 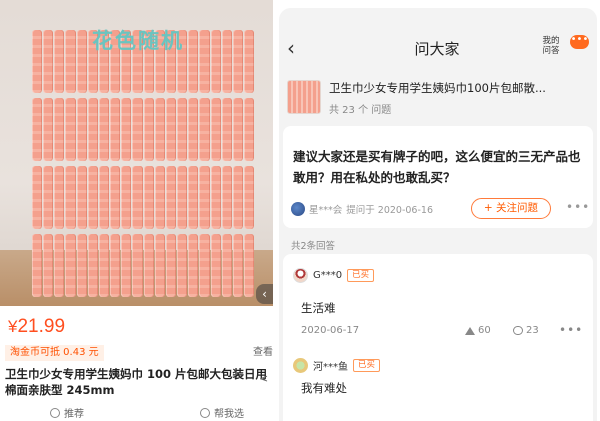 What do you see at coordinates (518, 330) in the screenshot?
I see `comment-icon` at bounding box center [518, 330].